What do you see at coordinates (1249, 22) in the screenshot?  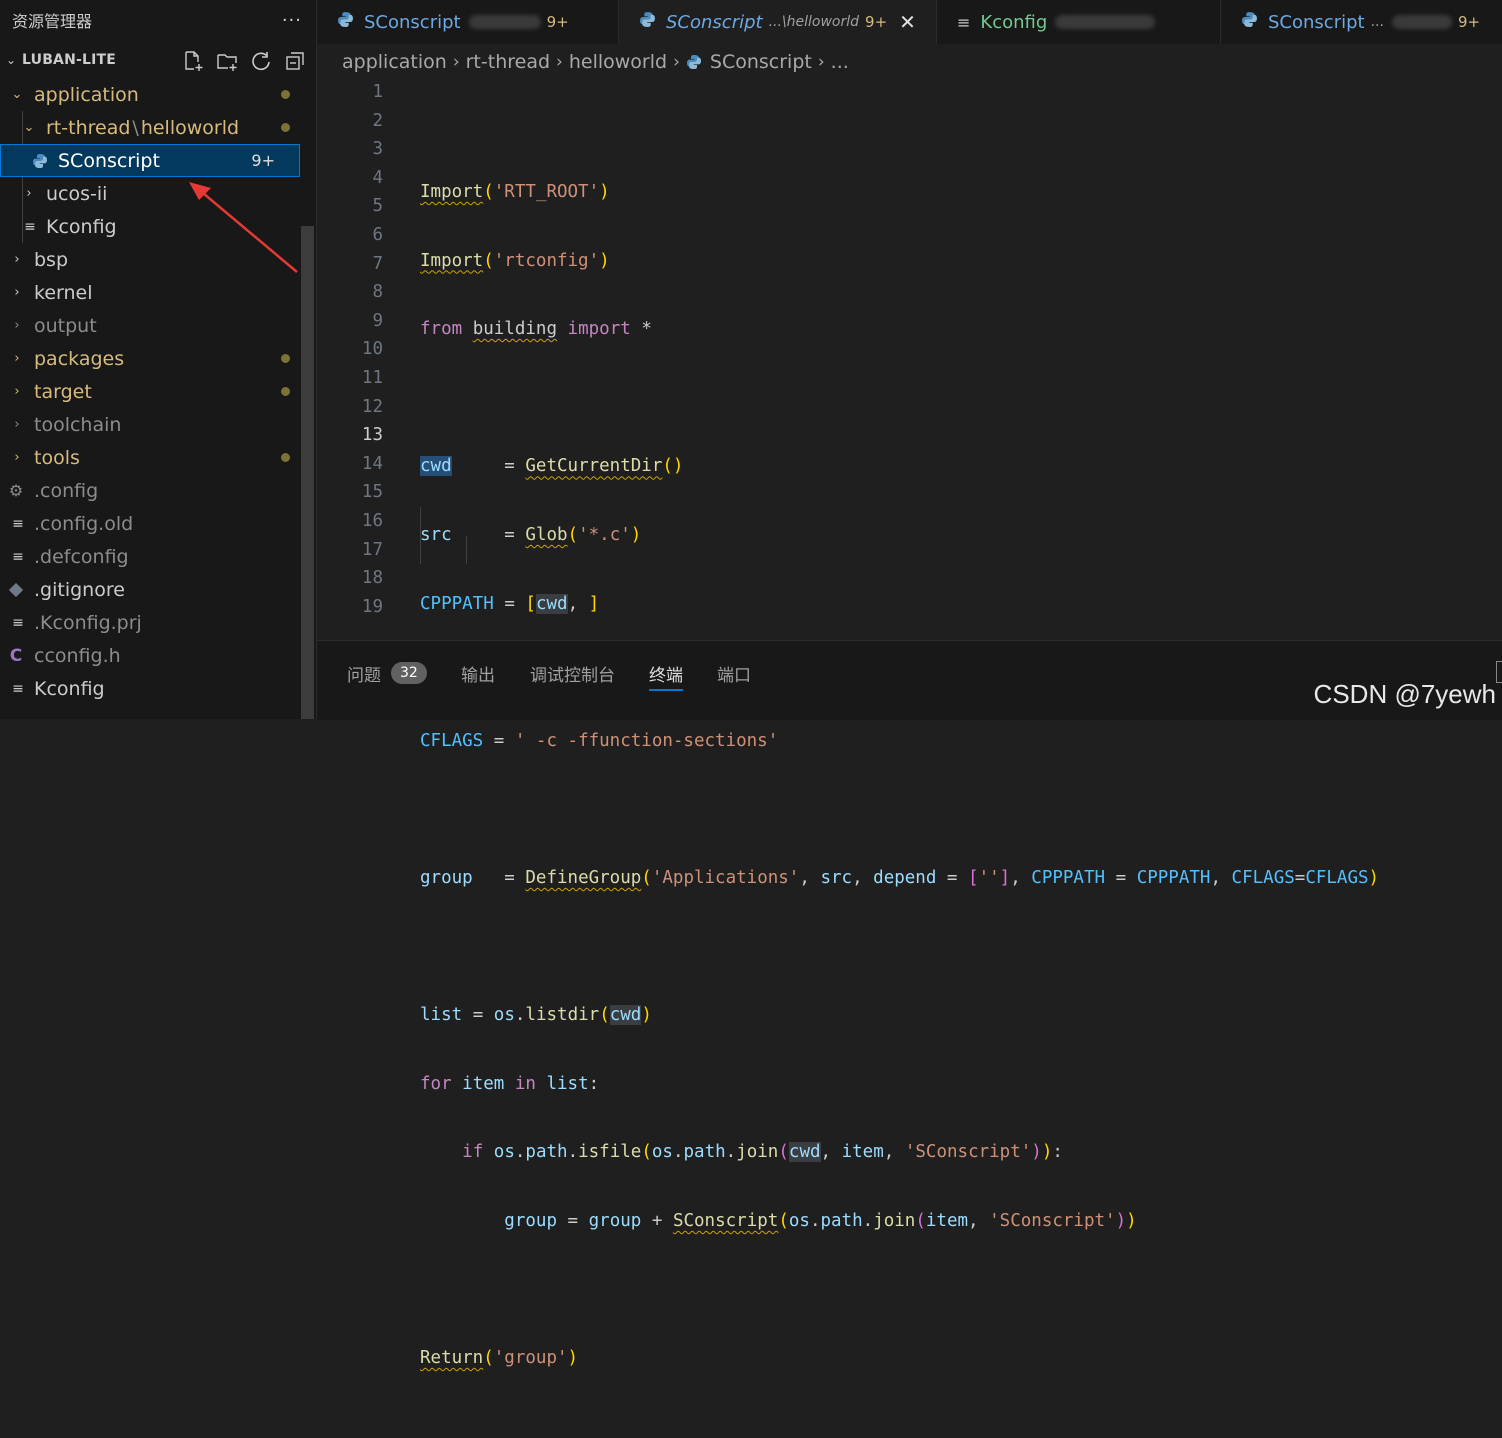 I see `python-icon` at bounding box center [1249, 22].